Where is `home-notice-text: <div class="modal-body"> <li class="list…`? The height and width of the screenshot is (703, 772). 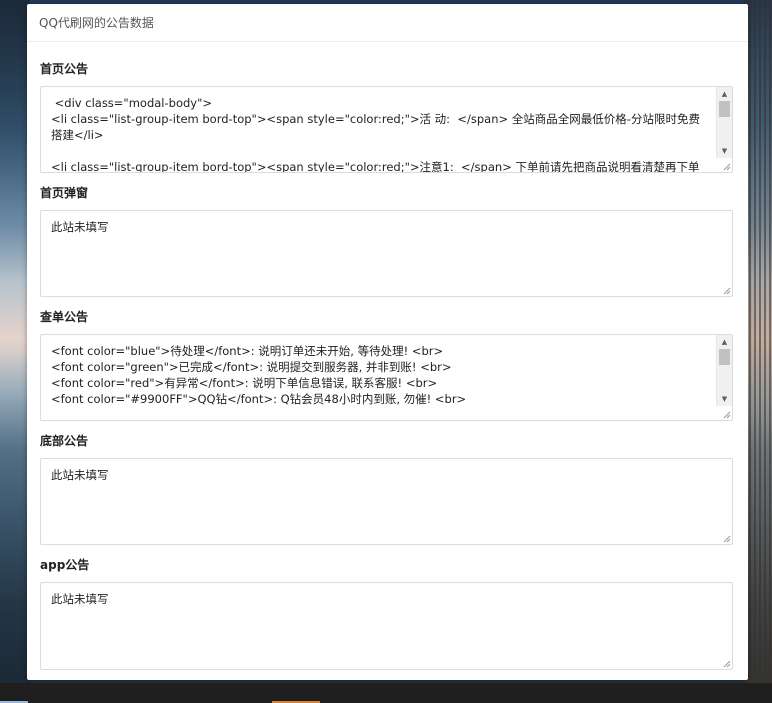
home-notice-text: <div class="modal-body"> <li class="list… is located at coordinates (375, 134).